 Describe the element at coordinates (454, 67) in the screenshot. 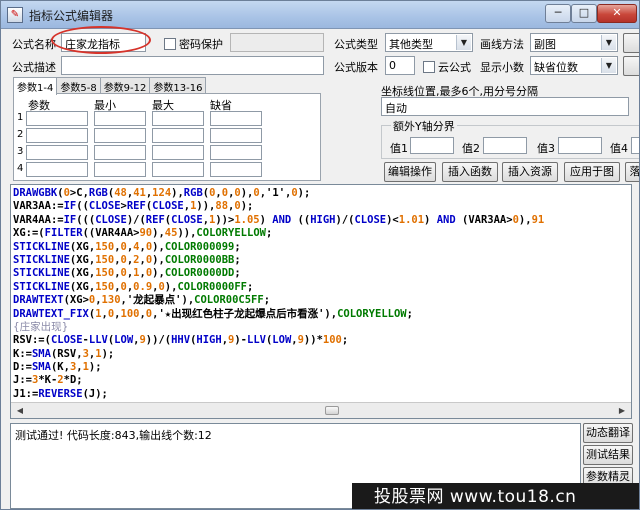

I see `cloud-formula-label: 云公式` at that location.